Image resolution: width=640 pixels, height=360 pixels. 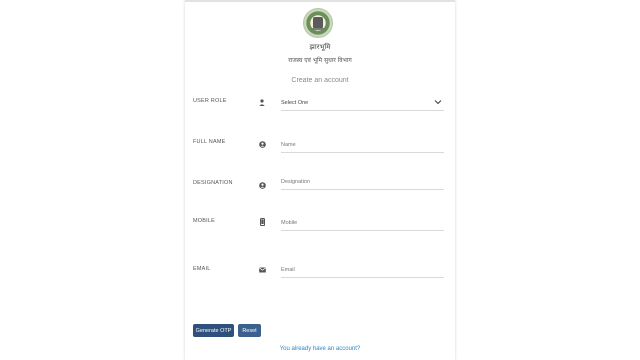 What do you see at coordinates (210, 101) in the screenshot?
I see `user-role-label: USER ROLE` at bounding box center [210, 101].